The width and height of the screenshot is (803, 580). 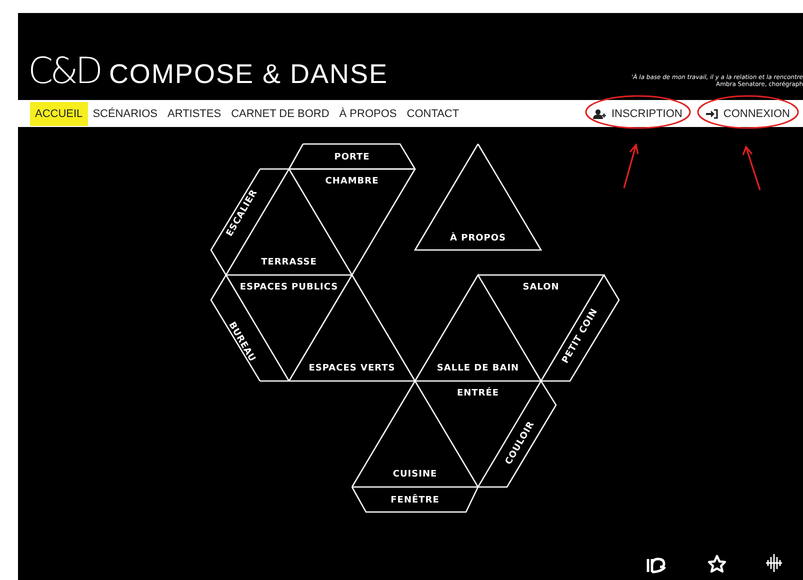 I want to click on room-link: ESPACES PUBLICS, so click(x=289, y=287).